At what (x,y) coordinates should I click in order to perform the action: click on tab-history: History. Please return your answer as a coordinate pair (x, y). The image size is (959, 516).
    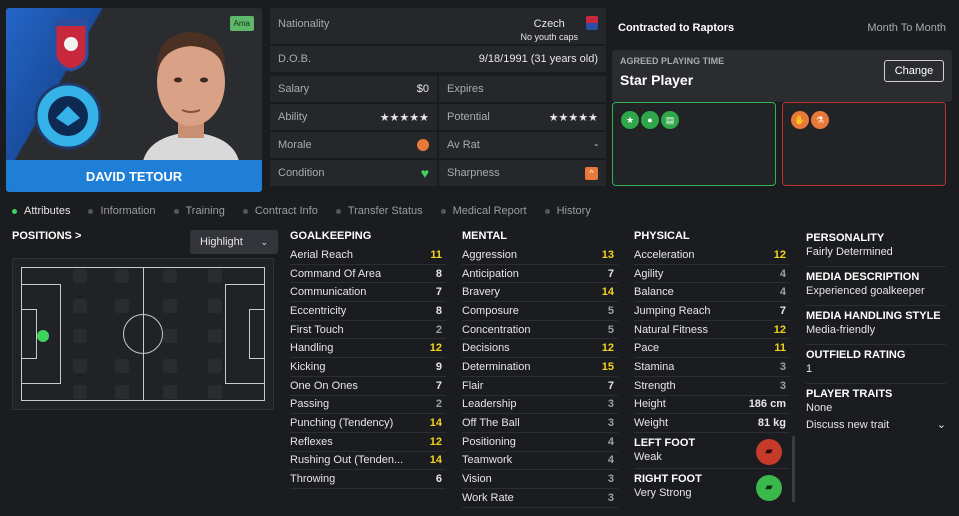
    Looking at the image, I should click on (567, 211).